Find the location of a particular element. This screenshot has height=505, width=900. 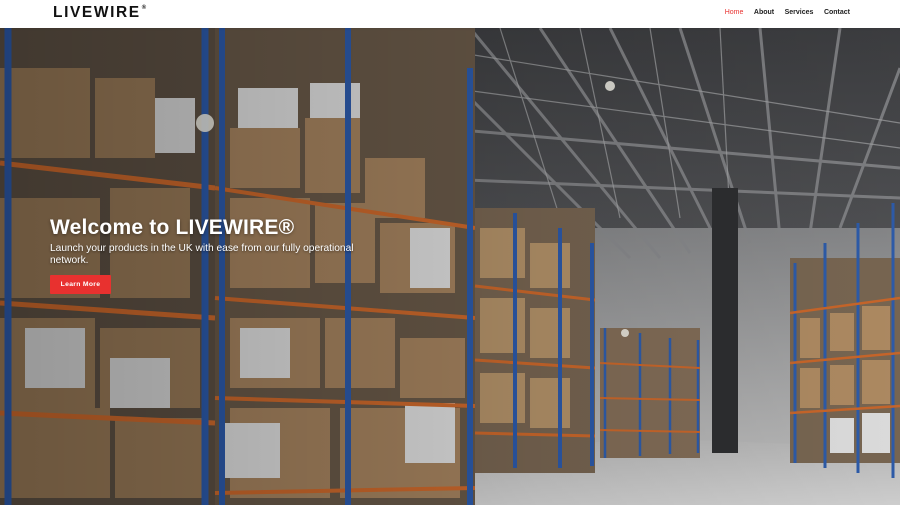

nav-services: Services is located at coordinates (799, 12).